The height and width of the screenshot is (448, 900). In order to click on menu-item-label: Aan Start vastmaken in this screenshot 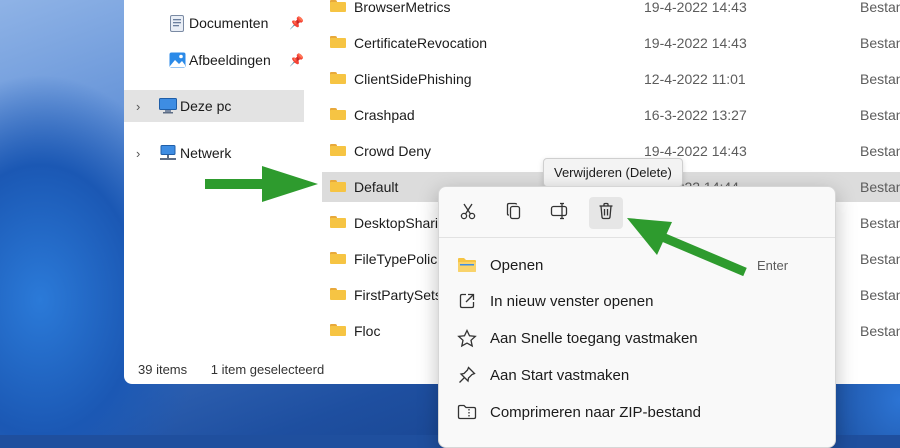, I will do `click(560, 375)`.